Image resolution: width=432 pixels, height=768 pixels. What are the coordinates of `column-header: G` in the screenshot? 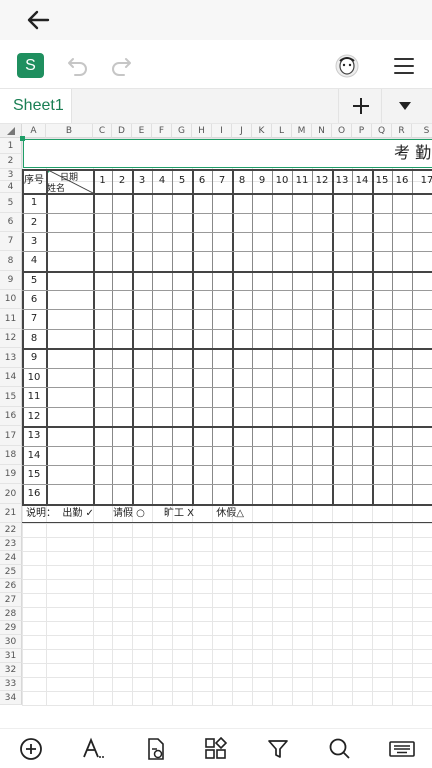 It's located at (182, 131).